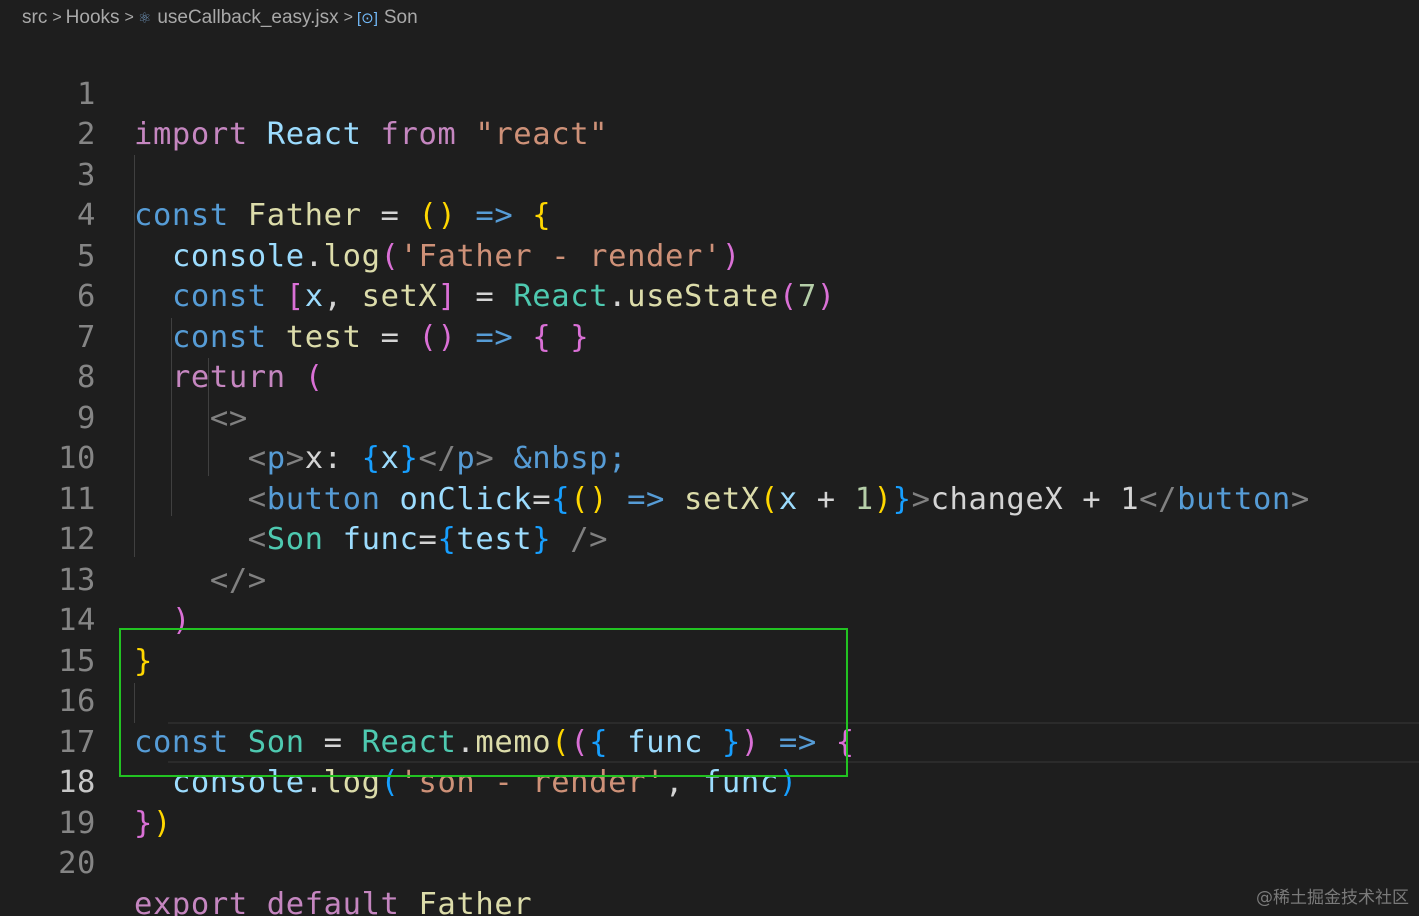  I want to click on code-line: 7 return (, so click(709, 336).